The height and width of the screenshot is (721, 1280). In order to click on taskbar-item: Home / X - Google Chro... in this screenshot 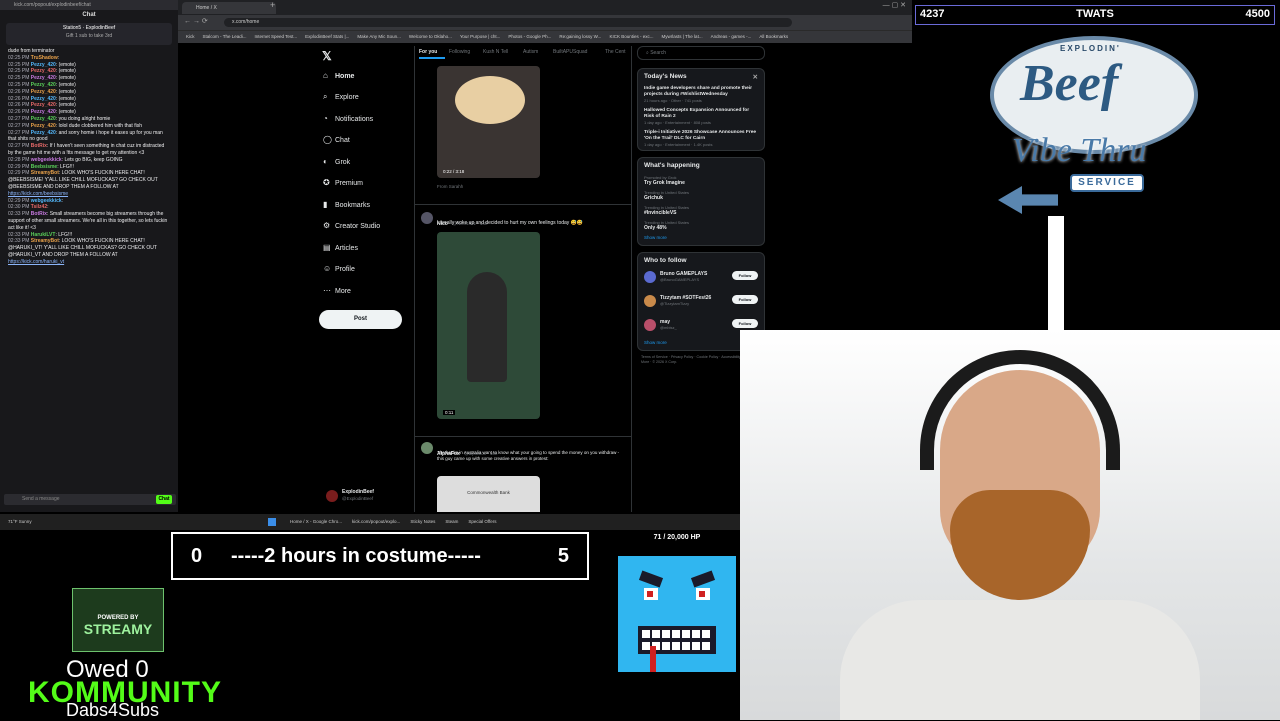, I will do `click(316, 521)`.